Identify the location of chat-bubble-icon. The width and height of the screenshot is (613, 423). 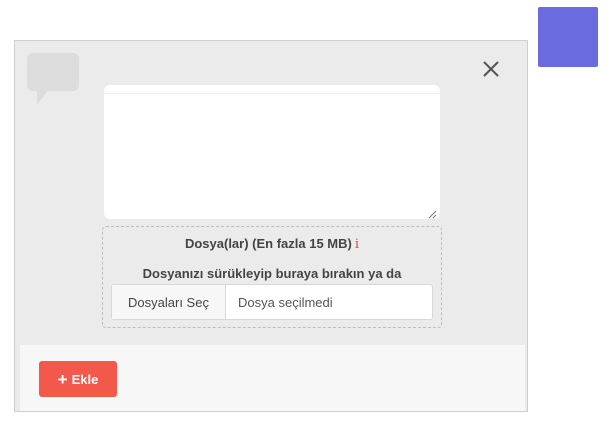
(53, 80).